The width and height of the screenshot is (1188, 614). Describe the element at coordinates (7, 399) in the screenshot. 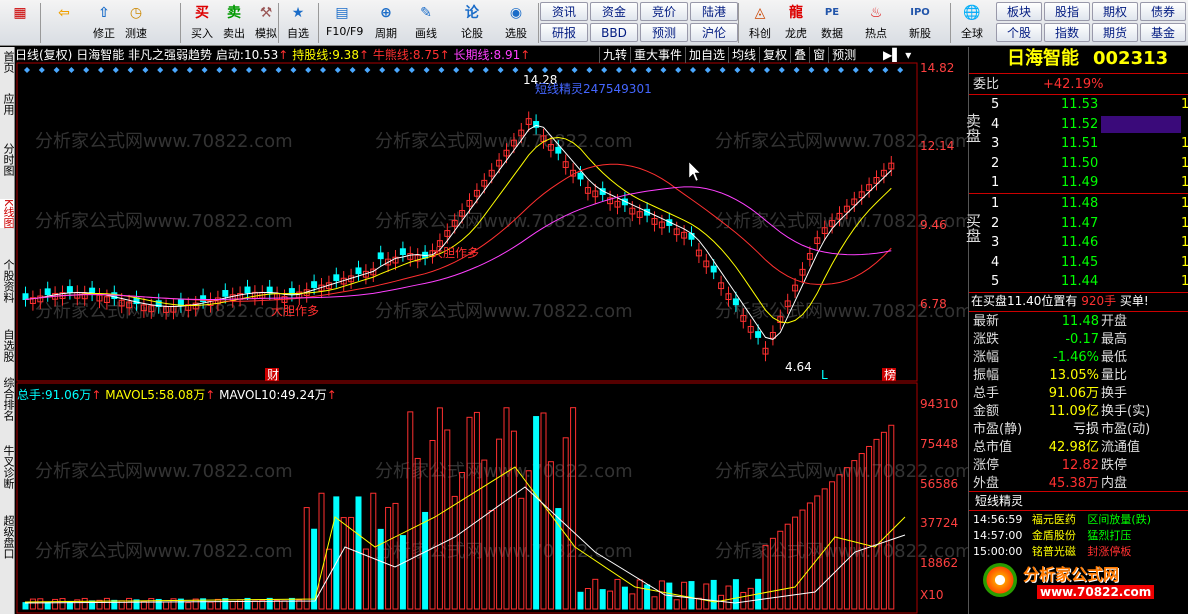

I see `left-tab-6: 综合排名` at that location.